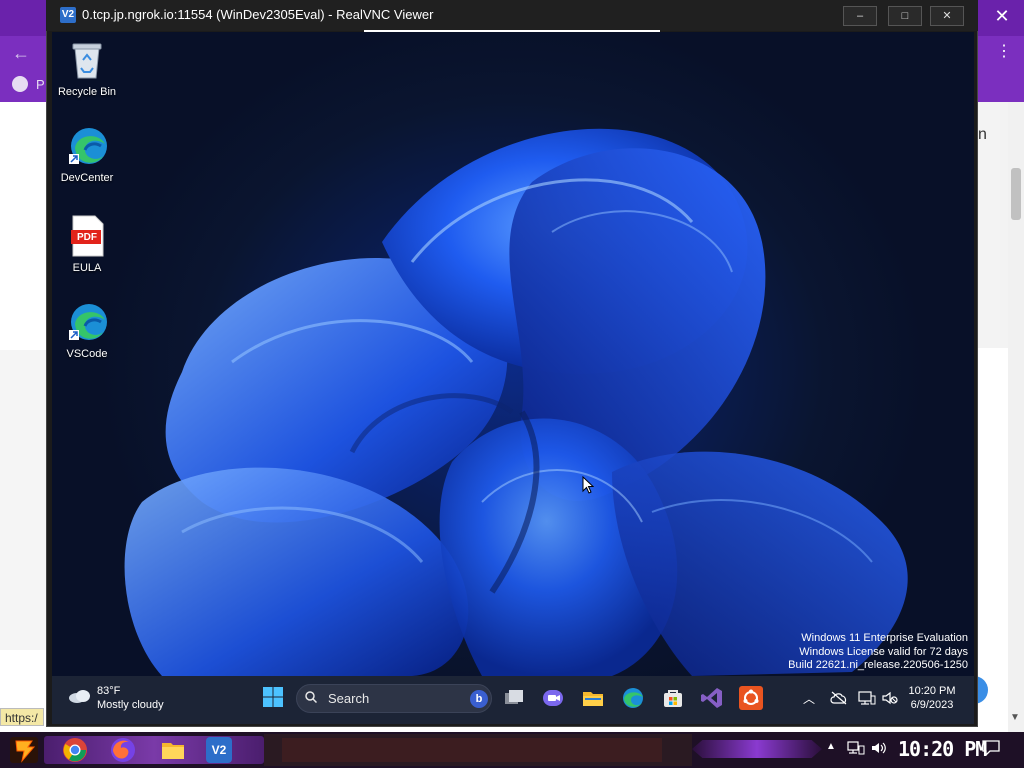 This screenshot has height=768, width=1024. What do you see at coordinates (991, 748) in the screenshot?
I see `host-action-center-icon` at bounding box center [991, 748].